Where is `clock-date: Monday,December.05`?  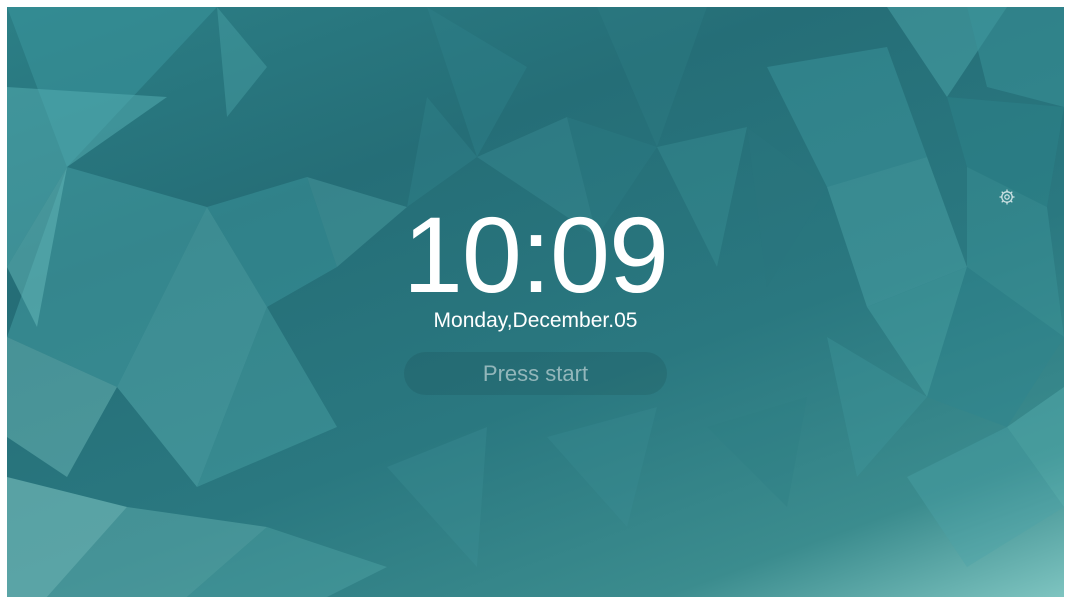
clock-date: Monday,December.05 is located at coordinates (535, 320).